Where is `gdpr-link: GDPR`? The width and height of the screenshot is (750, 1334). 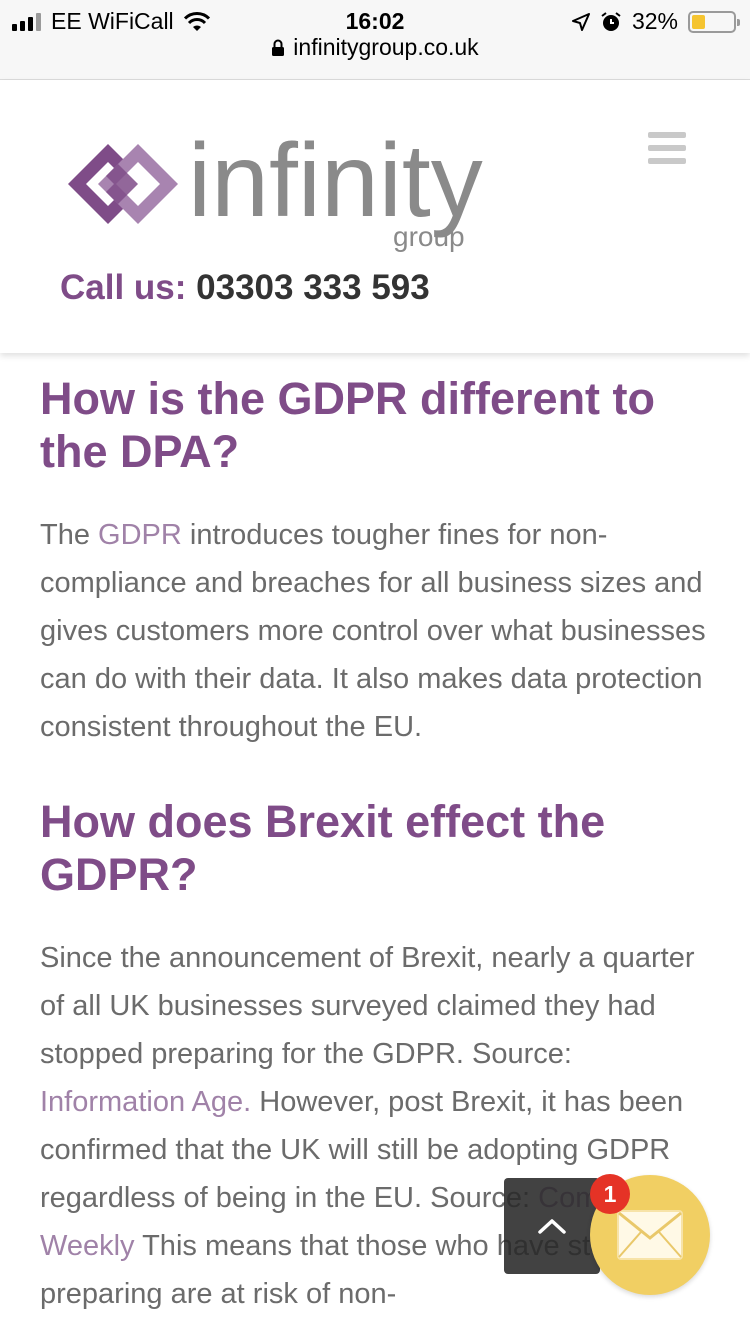 gdpr-link: GDPR is located at coordinates (140, 535).